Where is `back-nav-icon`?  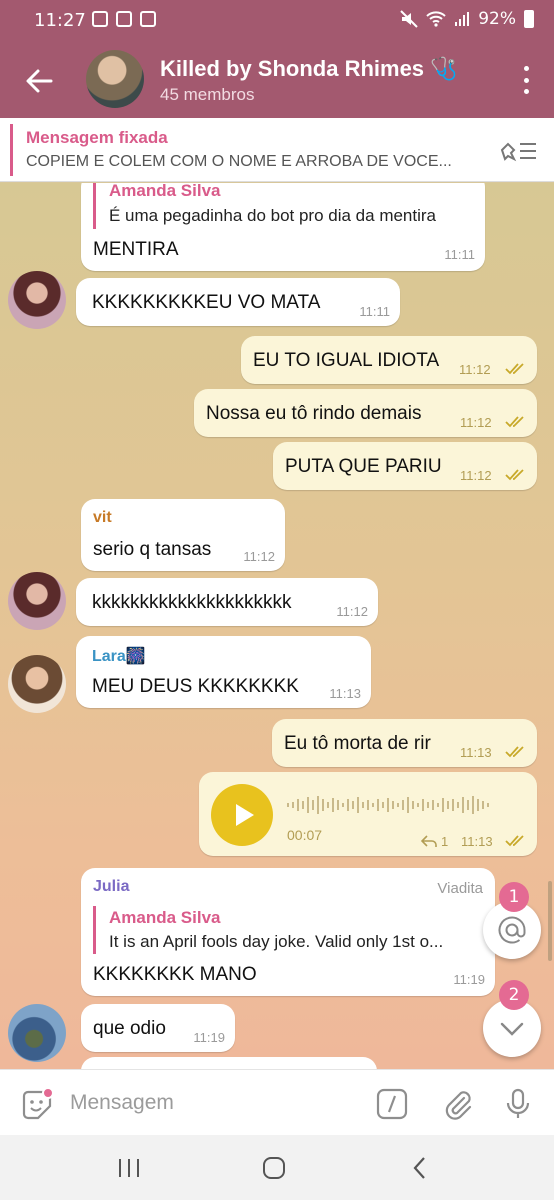 back-nav-icon is located at coordinates (420, 1168).